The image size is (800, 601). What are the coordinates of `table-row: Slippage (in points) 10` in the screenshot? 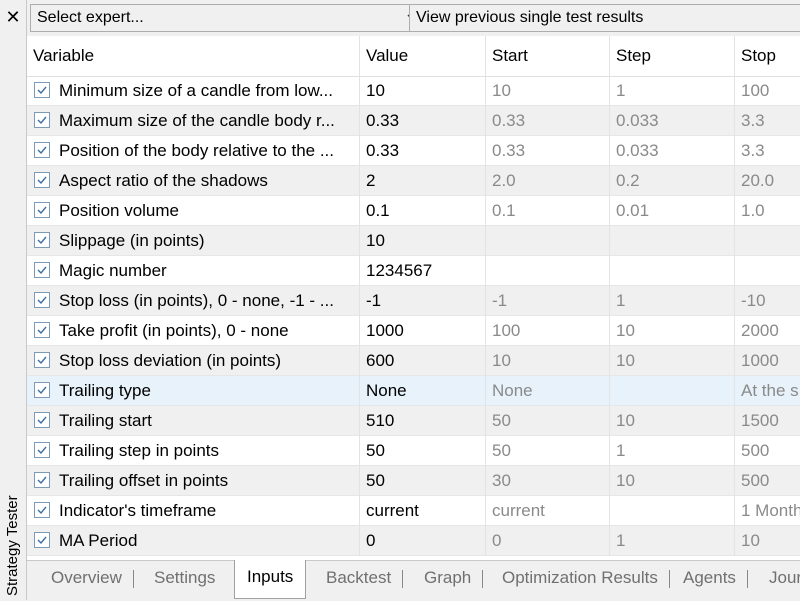 It's located at (413, 241).